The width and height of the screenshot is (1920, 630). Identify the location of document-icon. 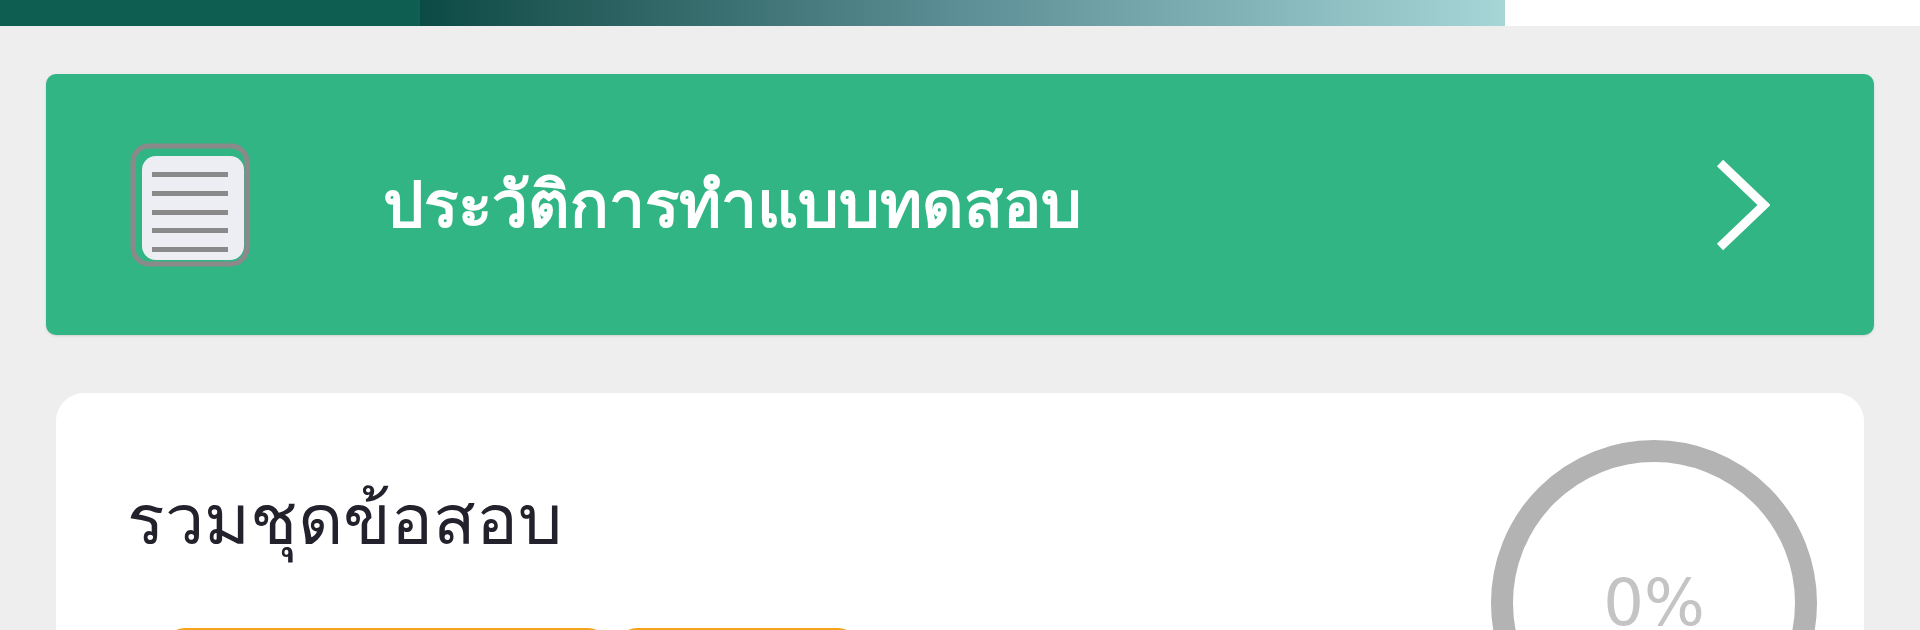
(190, 204).